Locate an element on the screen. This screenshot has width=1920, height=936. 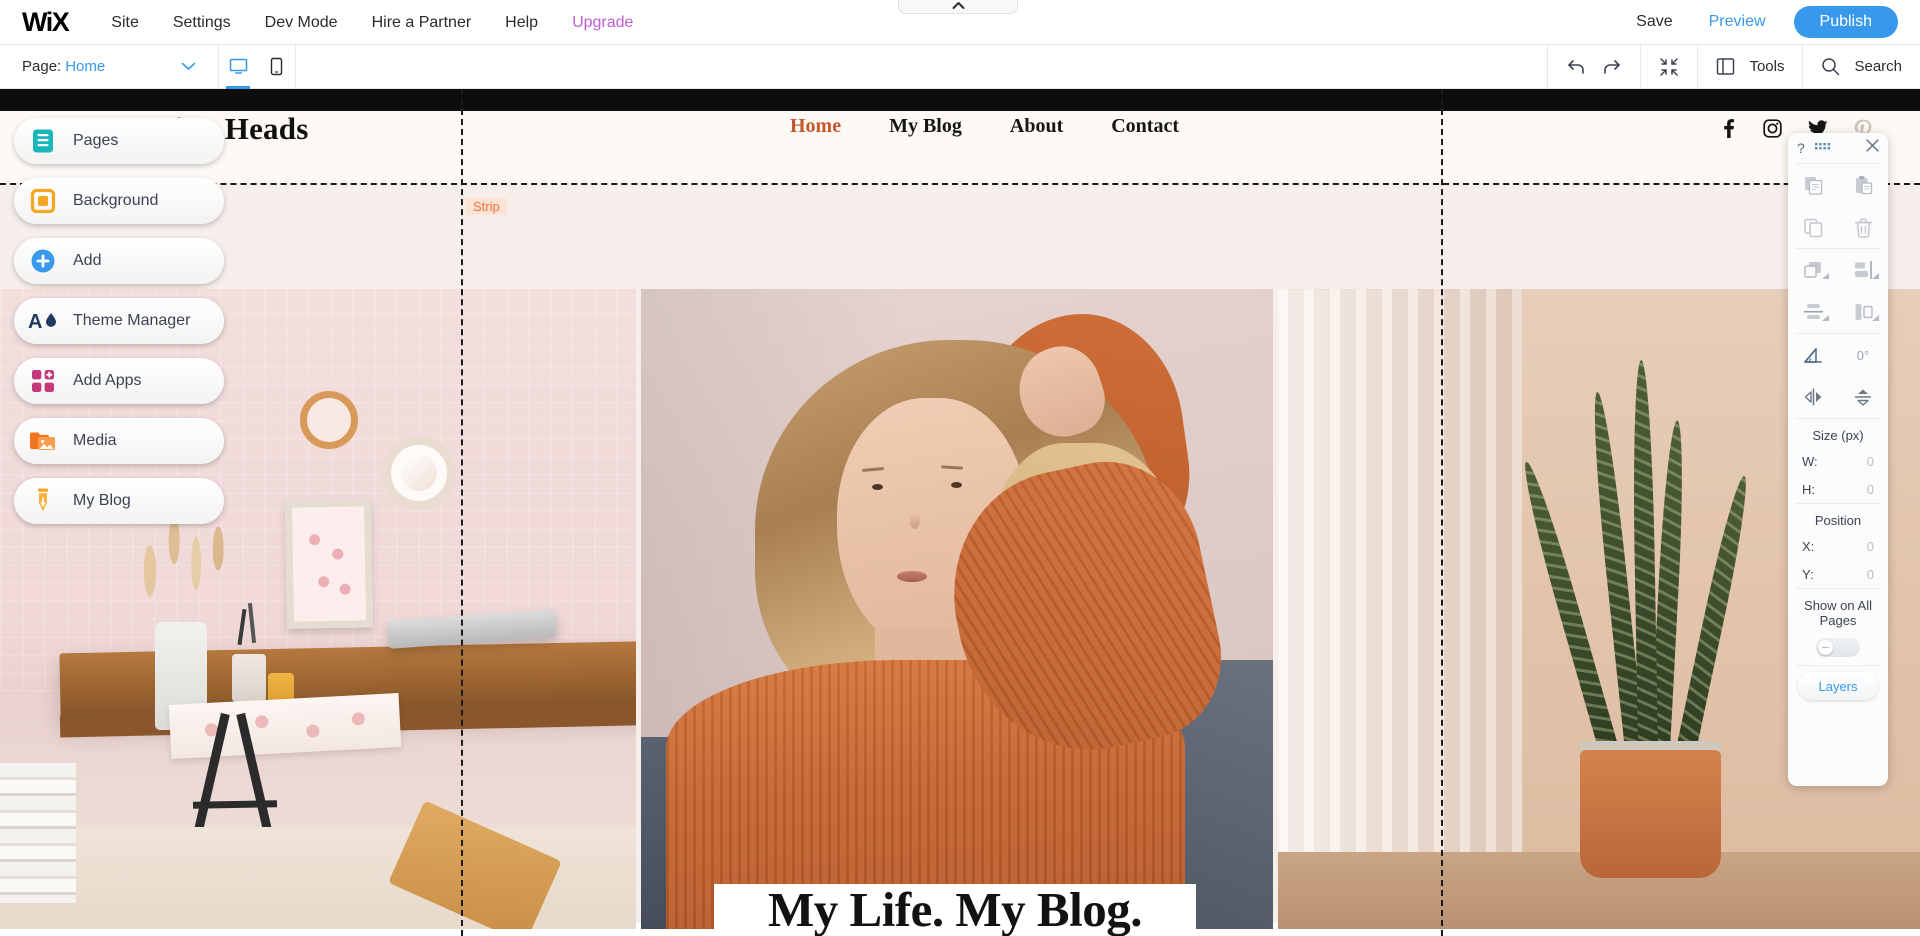
paste-button is located at coordinates (1863, 185).